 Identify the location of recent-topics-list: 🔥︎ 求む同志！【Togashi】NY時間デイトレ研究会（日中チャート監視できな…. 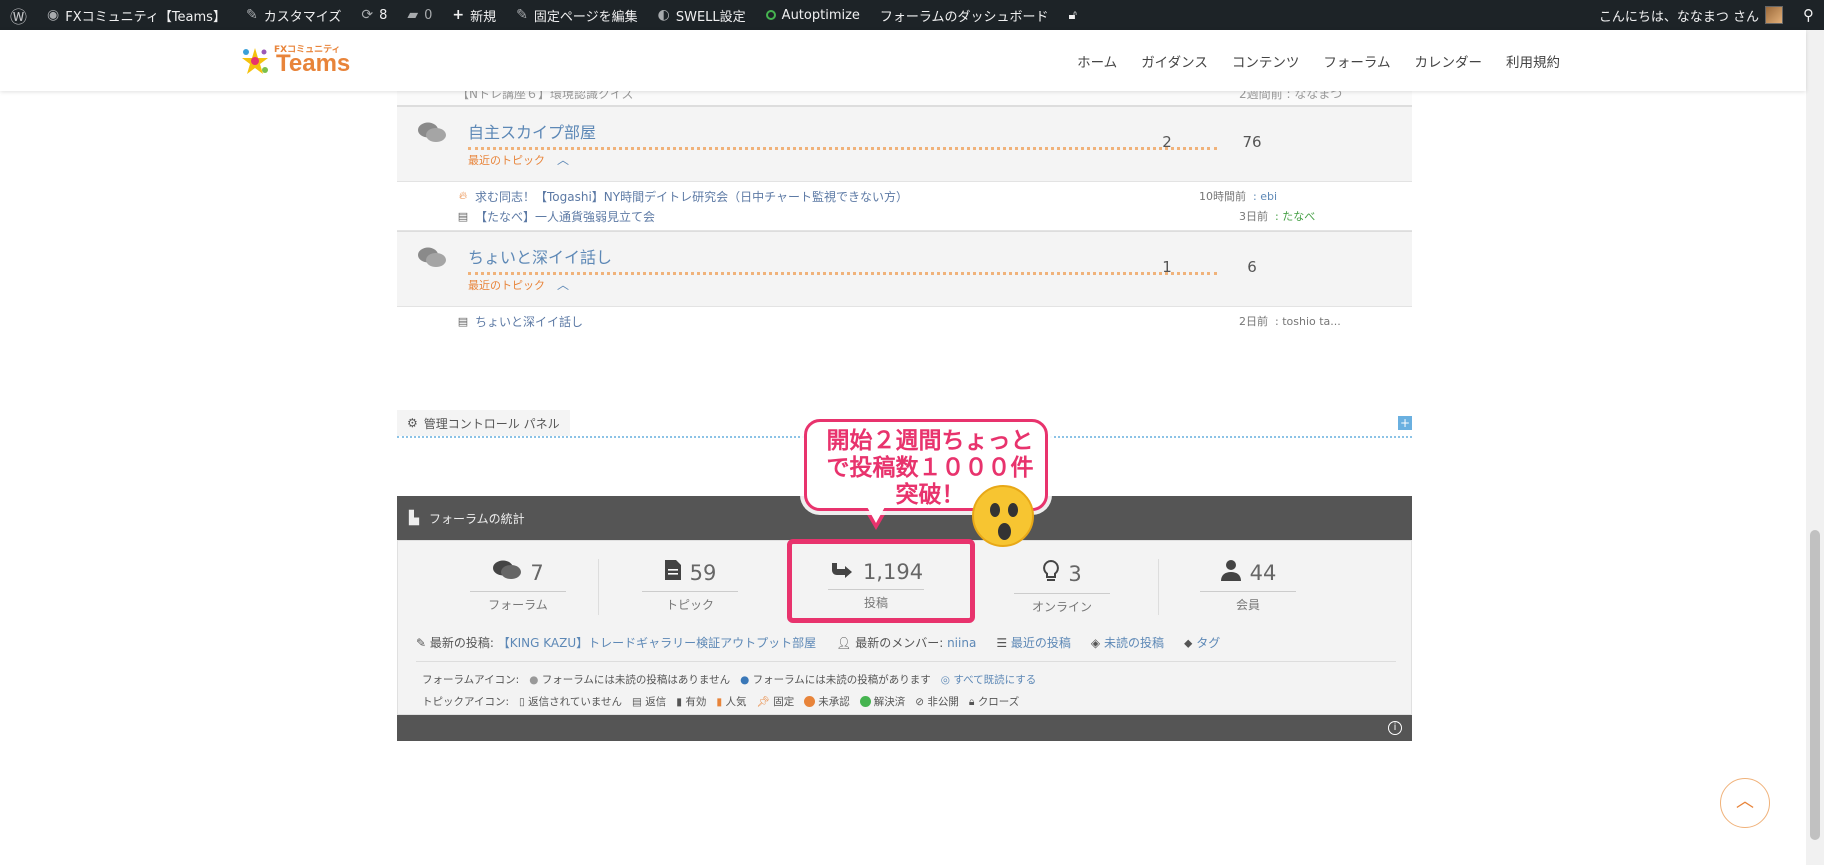
(904, 206).